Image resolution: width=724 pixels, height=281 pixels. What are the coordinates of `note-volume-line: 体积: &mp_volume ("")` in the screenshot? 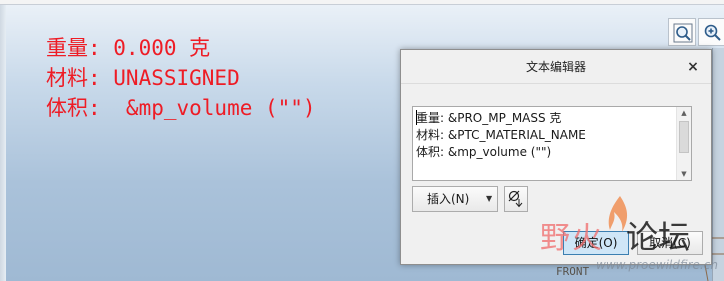 It's located at (181, 108).